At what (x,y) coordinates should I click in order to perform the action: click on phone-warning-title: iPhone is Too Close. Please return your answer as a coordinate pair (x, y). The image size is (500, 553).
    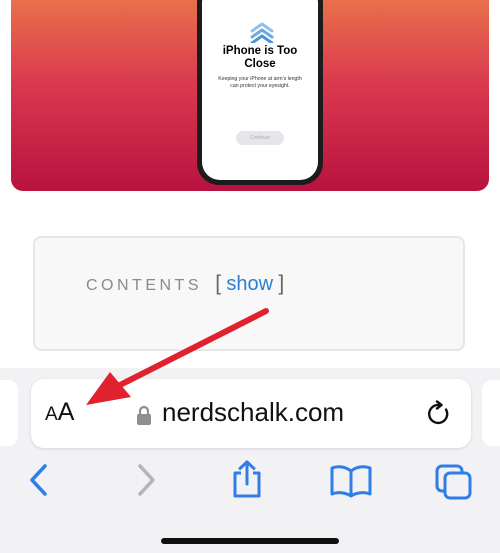
    Looking at the image, I should click on (260, 57).